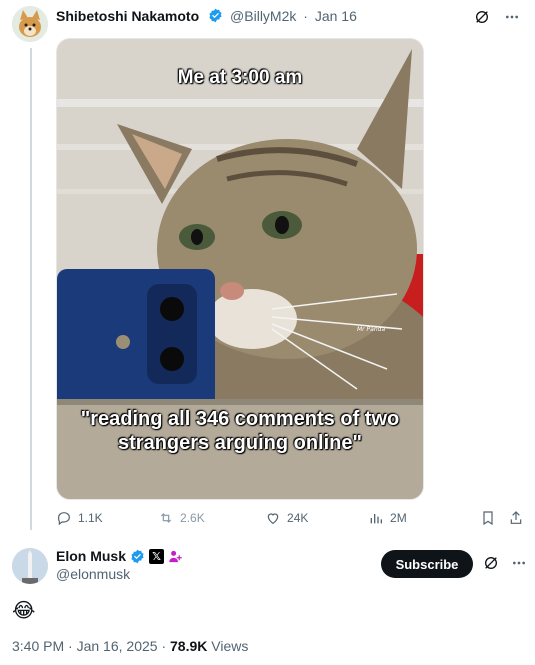  I want to click on views-button: 2M, so click(424, 518).